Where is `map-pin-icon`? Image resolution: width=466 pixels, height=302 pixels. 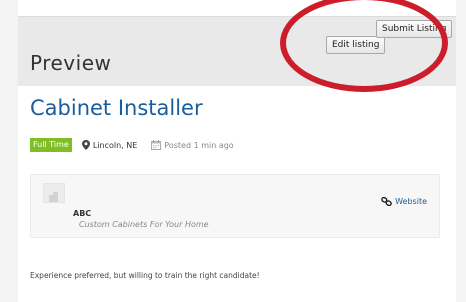 map-pin-icon is located at coordinates (85, 145).